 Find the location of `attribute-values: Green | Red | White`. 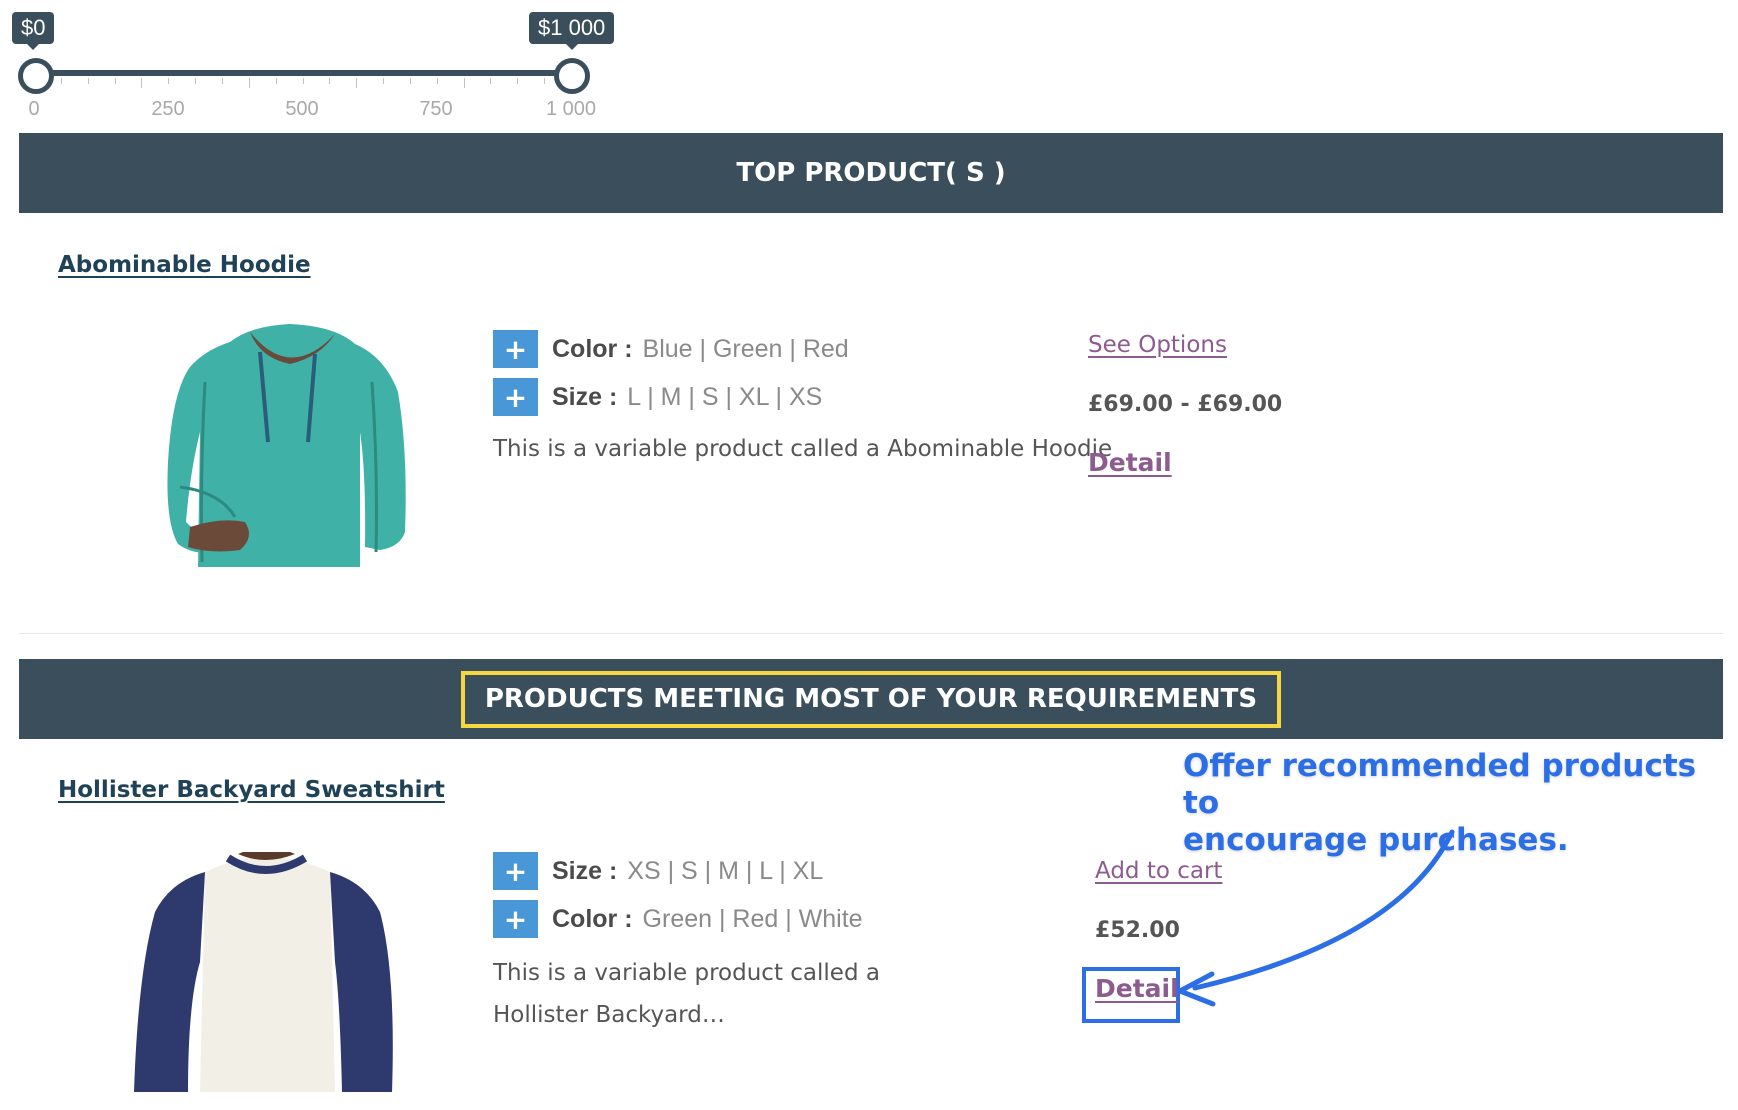

attribute-values: Green | Red | White is located at coordinates (752, 918).